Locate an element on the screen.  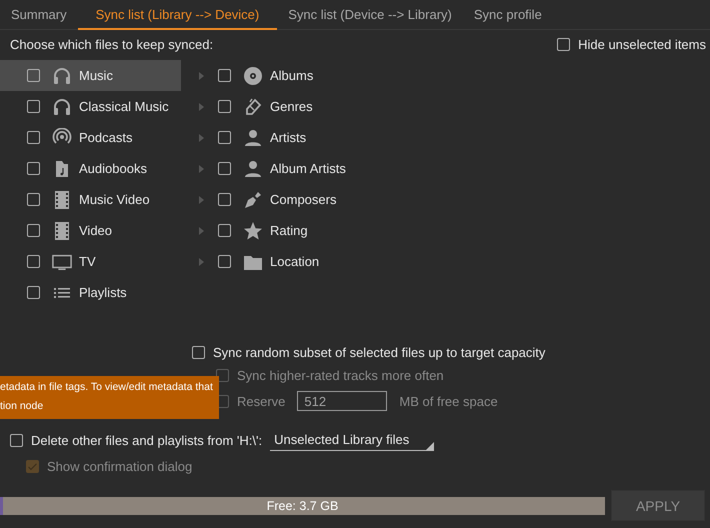
checkbox-label: Delete other files and playlists from 'H:\': is located at coordinates (146, 440).